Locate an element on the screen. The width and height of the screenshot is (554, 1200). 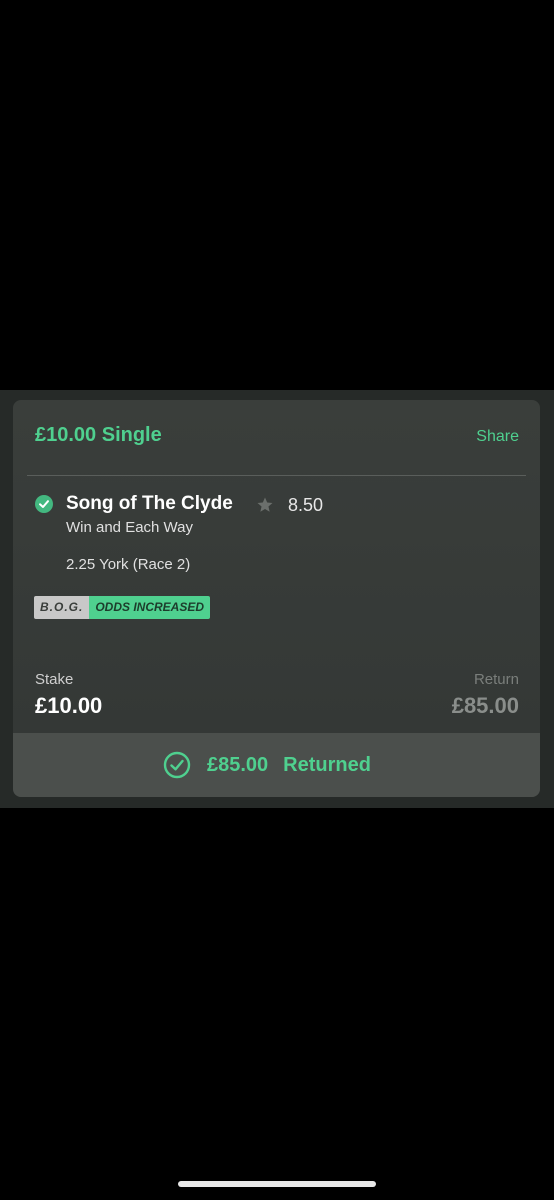
return-label: Return is located at coordinates (496, 679).